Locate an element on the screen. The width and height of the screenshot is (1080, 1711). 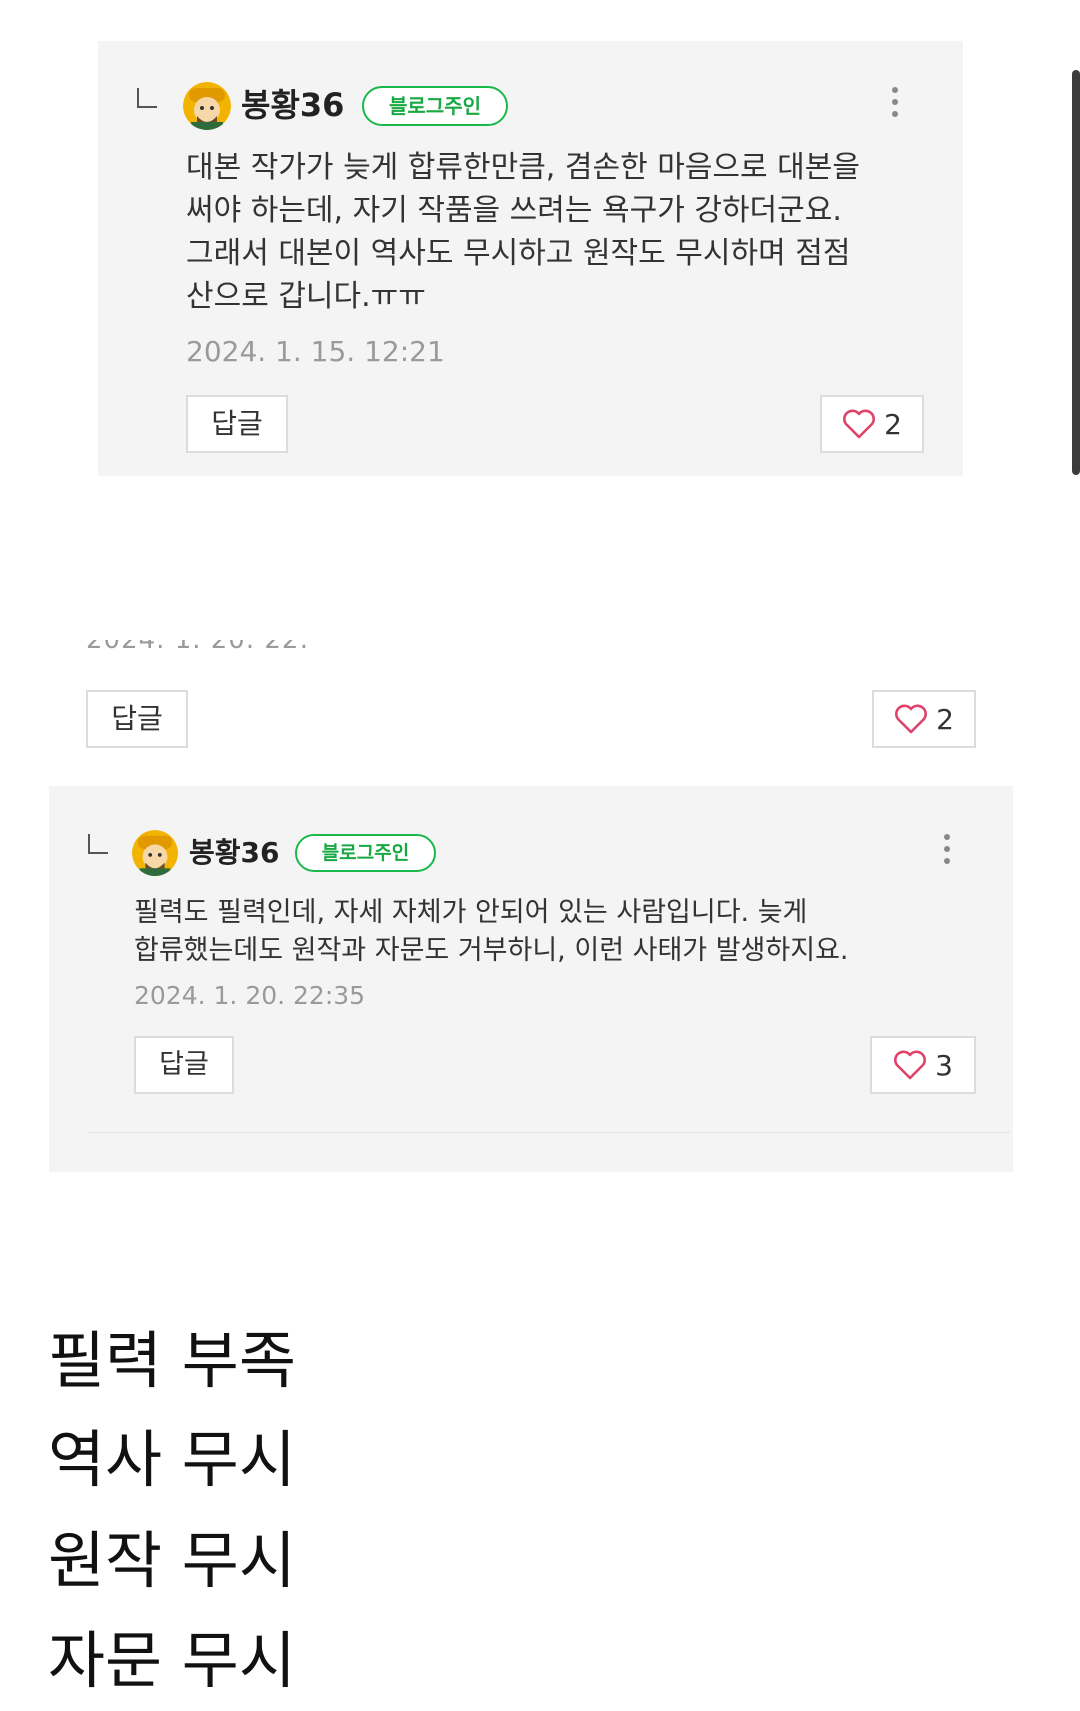
comment-date: 2024. 1. 15. 12:21 is located at coordinates (315, 351).